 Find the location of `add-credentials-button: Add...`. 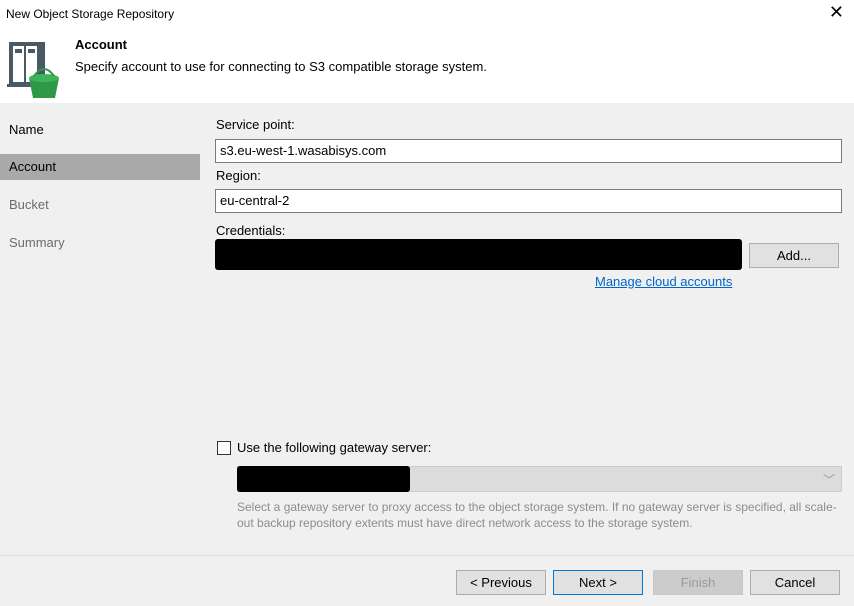

add-credentials-button: Add... is located at coordinates (794, 255).